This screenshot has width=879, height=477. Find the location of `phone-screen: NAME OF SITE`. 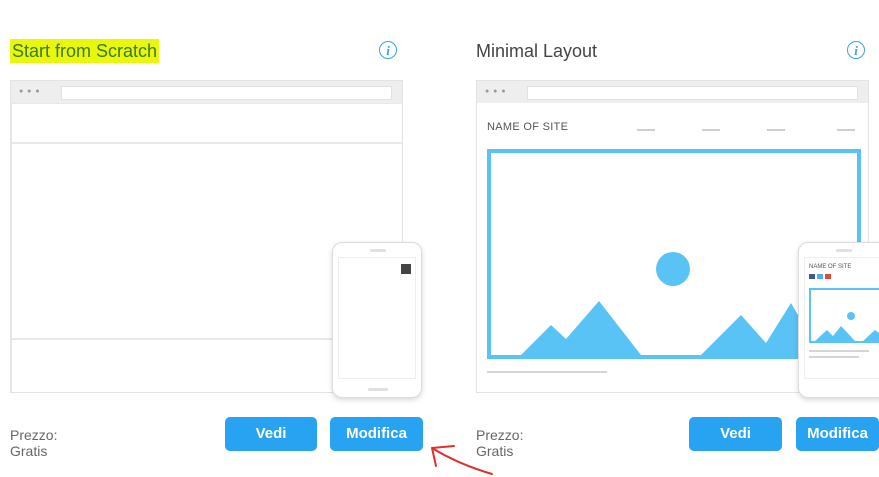

phone-screen: NAME OF SITE is located at coordinates (841, 318).